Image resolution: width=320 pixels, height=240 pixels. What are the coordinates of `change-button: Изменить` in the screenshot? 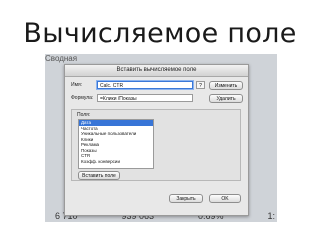 It's located at (226, 85).